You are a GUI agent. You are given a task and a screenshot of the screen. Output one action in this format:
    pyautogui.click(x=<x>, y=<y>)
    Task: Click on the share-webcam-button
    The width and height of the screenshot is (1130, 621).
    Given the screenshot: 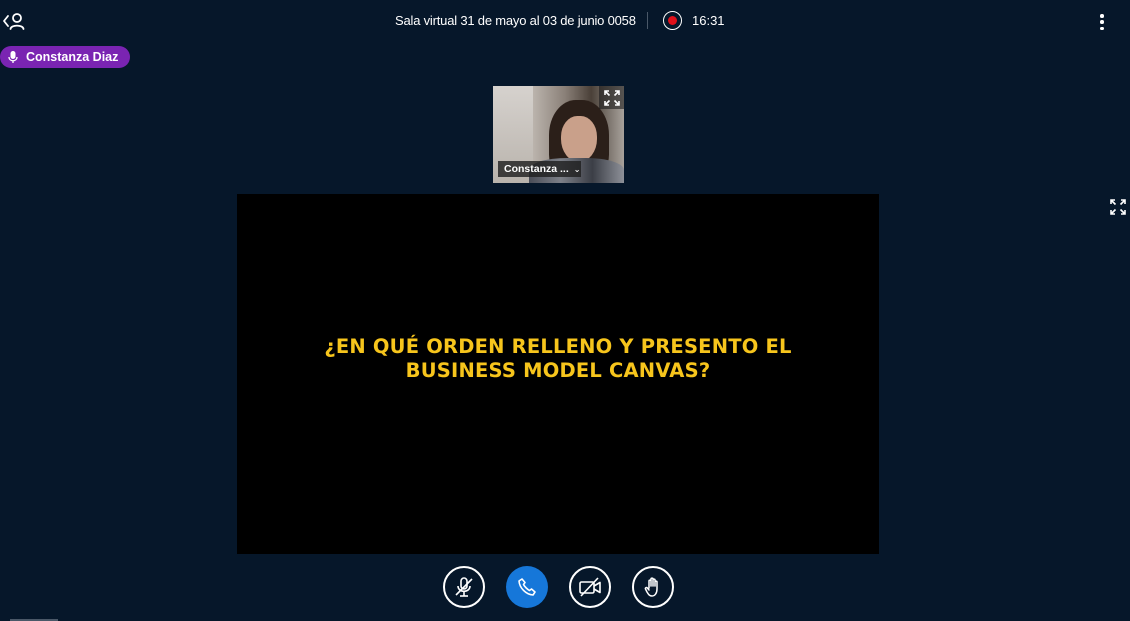 What is the action you would take?
    pyautogui.click(x=590, y=587)
    